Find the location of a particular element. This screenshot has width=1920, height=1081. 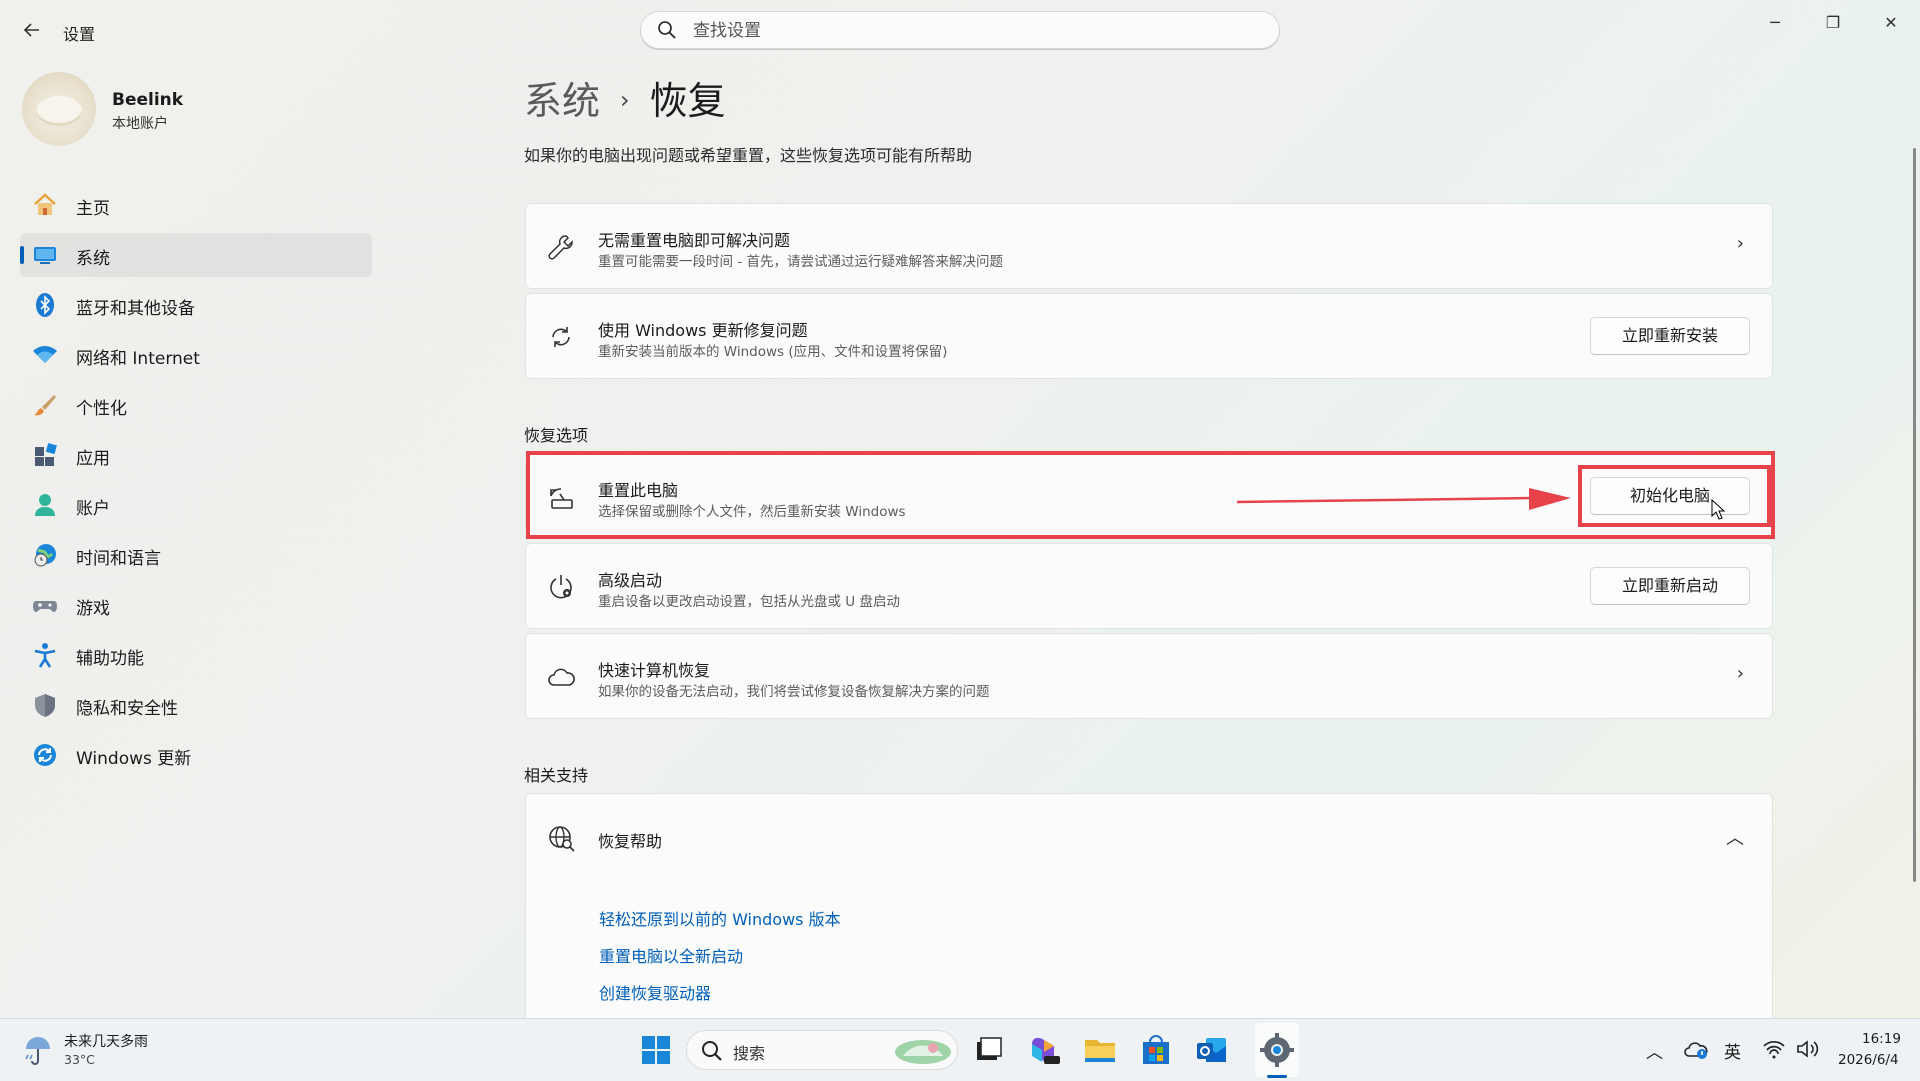

person-icon is located at coordinates (45, 505).